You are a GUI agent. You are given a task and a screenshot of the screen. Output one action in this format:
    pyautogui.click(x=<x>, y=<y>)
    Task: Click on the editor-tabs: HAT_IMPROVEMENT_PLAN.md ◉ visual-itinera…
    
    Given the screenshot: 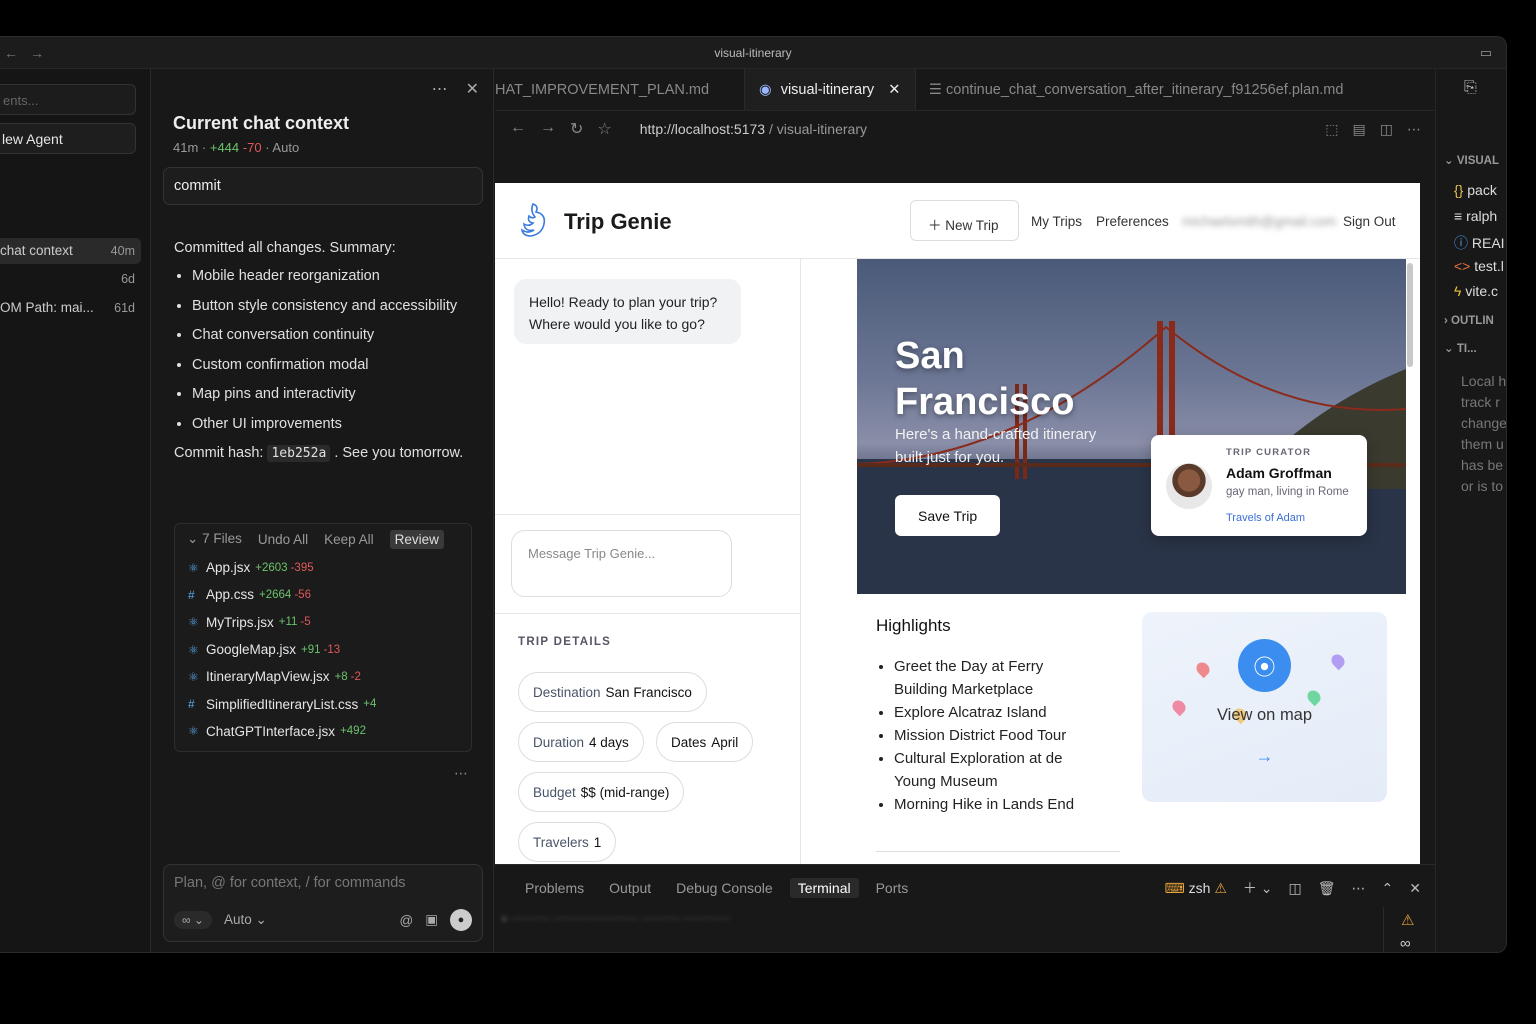 What is the action you would take?
    pyautogui.click(x=965, y=90)
    